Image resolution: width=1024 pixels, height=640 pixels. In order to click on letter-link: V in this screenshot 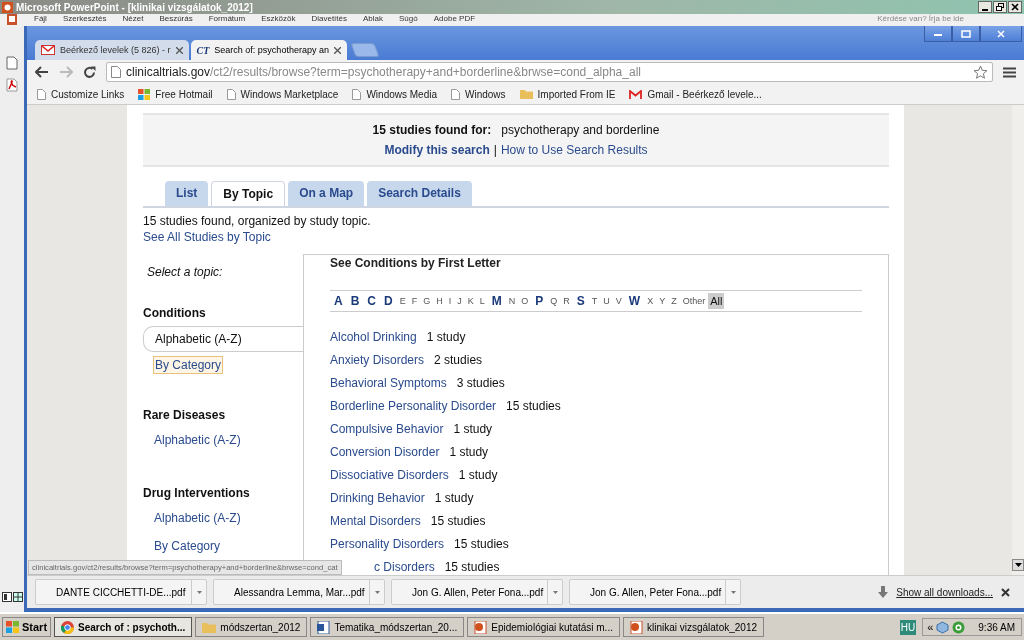, I will do `click(618, 301)`.